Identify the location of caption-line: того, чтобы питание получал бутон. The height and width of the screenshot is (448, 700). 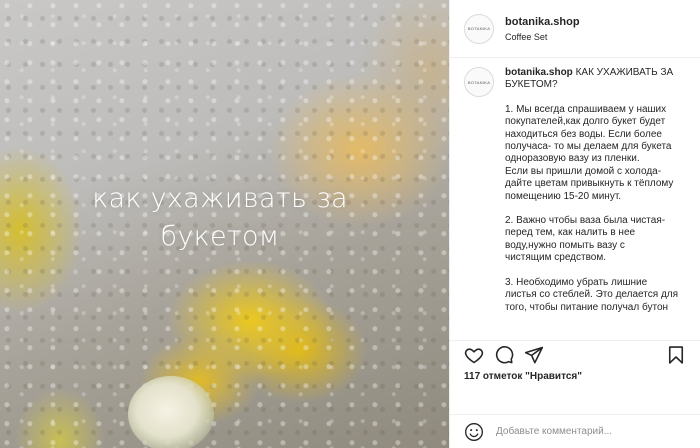
(587, 307).